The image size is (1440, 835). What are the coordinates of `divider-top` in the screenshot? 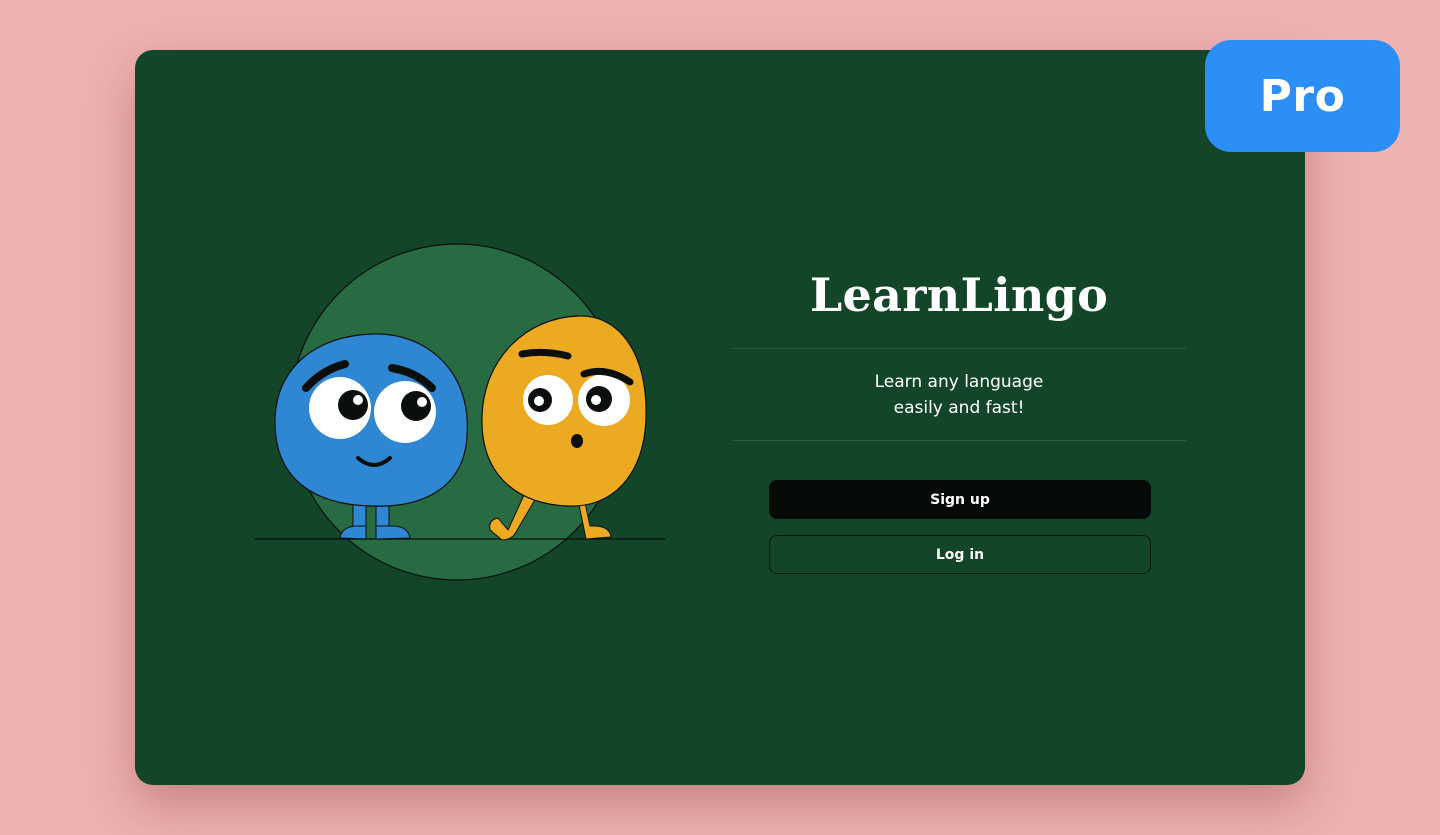 It's located at (959, 348).